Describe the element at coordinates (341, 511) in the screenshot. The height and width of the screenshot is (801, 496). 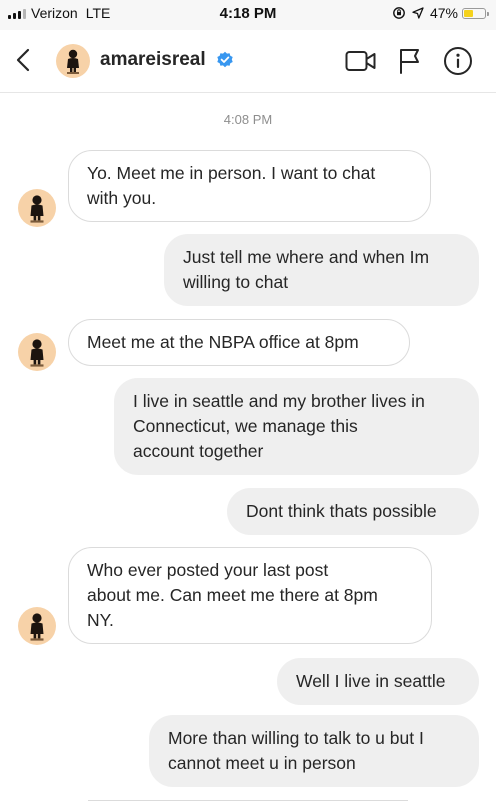
I see `message-line: Dont think thats possible` at that location.